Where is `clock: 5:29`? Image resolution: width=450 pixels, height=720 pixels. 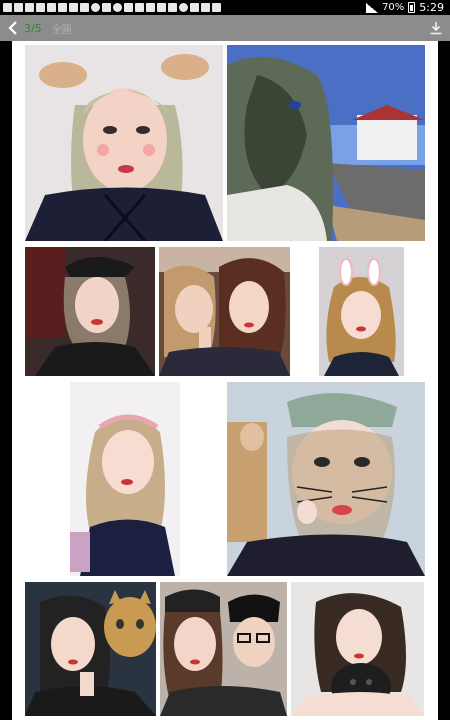
clock: 5:29 is located at coordinates (431, 7).